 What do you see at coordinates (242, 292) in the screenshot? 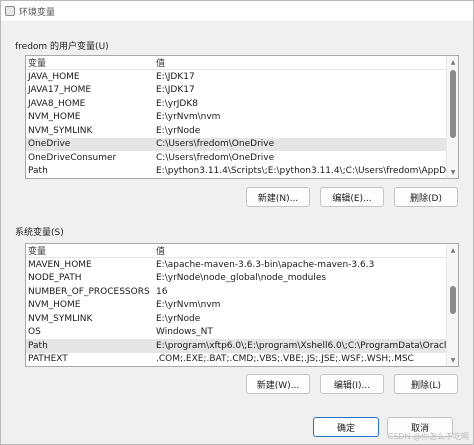
I see `table-row: NUMBER_OF_PROCESSORS 16` at bounding box center [242, 292].